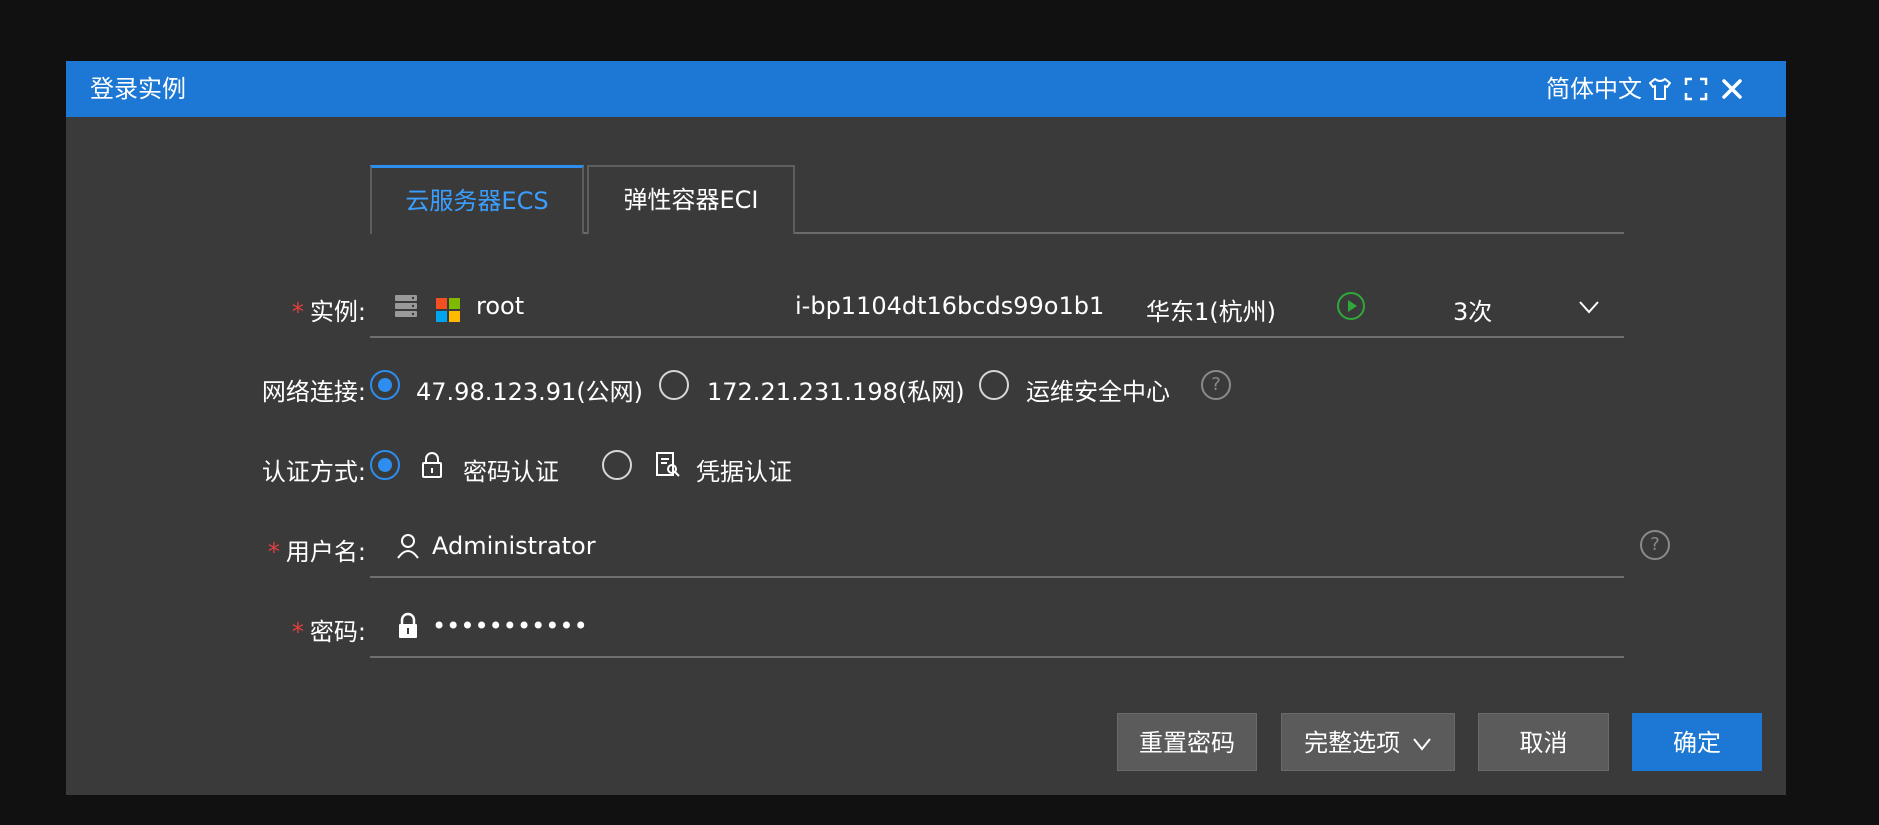  I want to click on radio-public-network, so click(385, 385).